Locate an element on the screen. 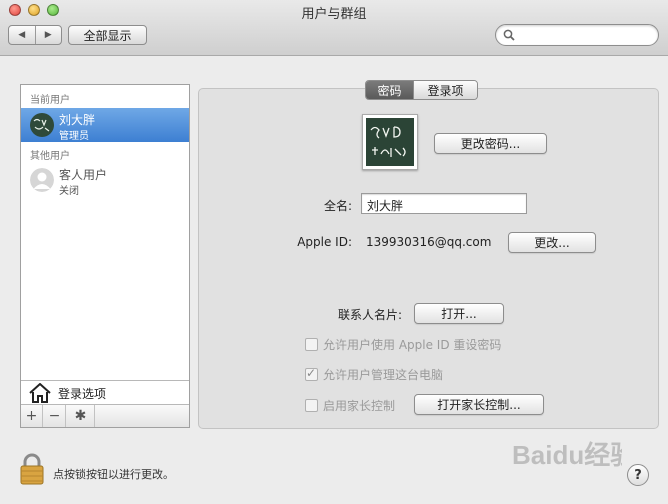 This screenshot has height=504, width=668. help-button: ? is located at coordinates (638, 475).